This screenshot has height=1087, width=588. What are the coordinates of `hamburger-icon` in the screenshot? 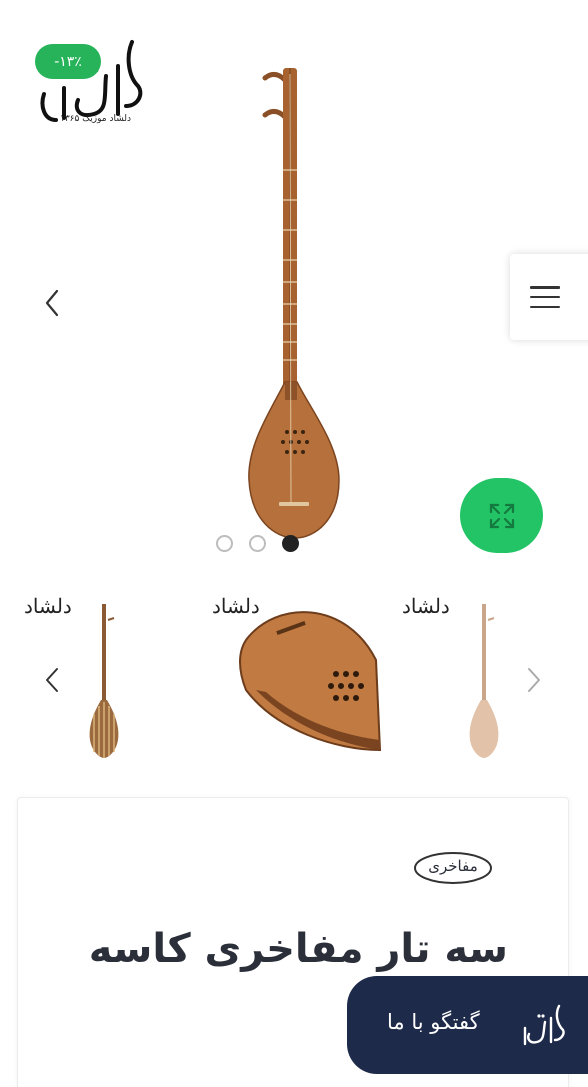 It's located at (545, 297).